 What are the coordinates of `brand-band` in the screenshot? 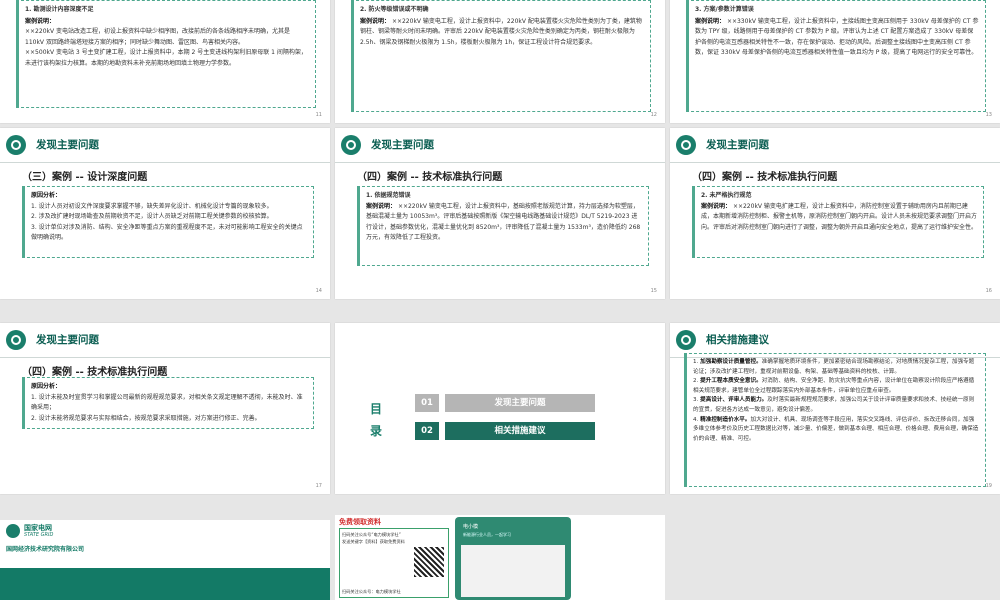 It's located at (165, 584).